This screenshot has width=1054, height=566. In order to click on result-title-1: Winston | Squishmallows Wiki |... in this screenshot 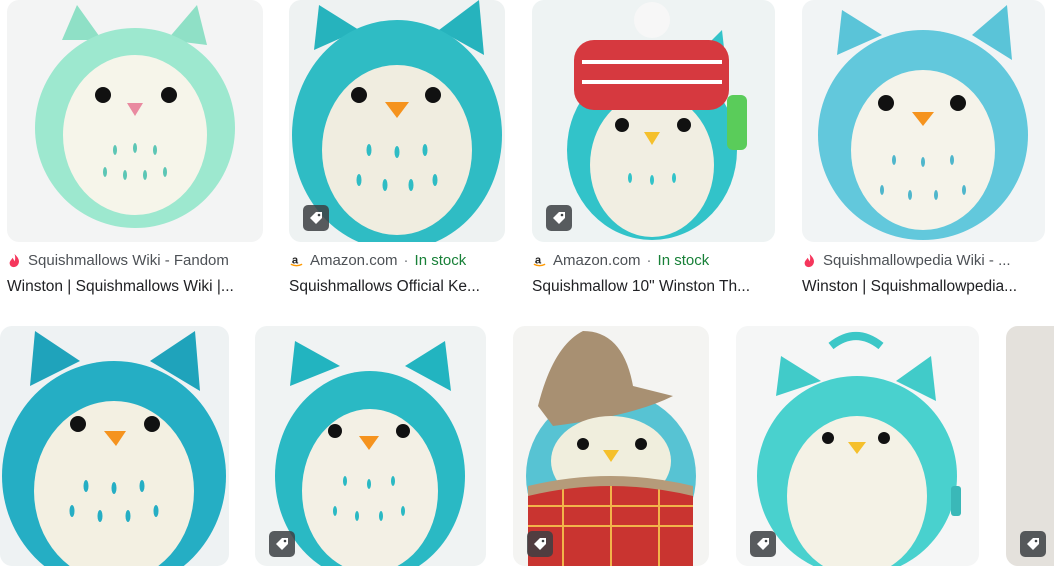, I will do `click(132, 287)`.